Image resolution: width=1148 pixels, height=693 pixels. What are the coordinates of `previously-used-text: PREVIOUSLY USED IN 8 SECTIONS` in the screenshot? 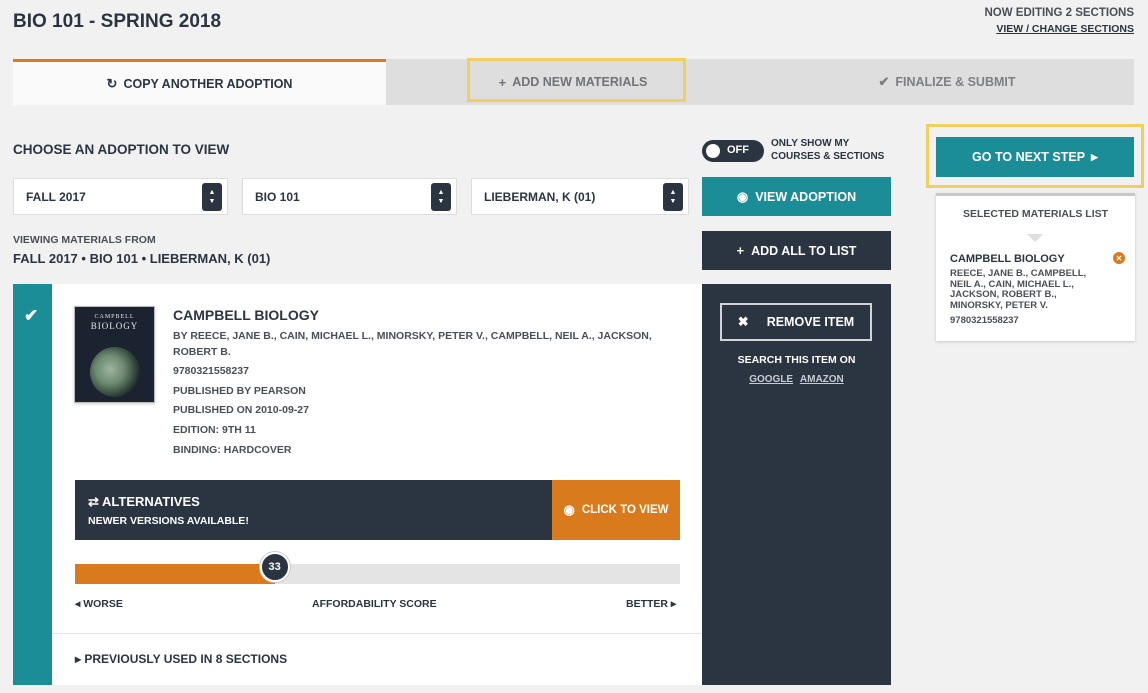 It's located at (186, 659).